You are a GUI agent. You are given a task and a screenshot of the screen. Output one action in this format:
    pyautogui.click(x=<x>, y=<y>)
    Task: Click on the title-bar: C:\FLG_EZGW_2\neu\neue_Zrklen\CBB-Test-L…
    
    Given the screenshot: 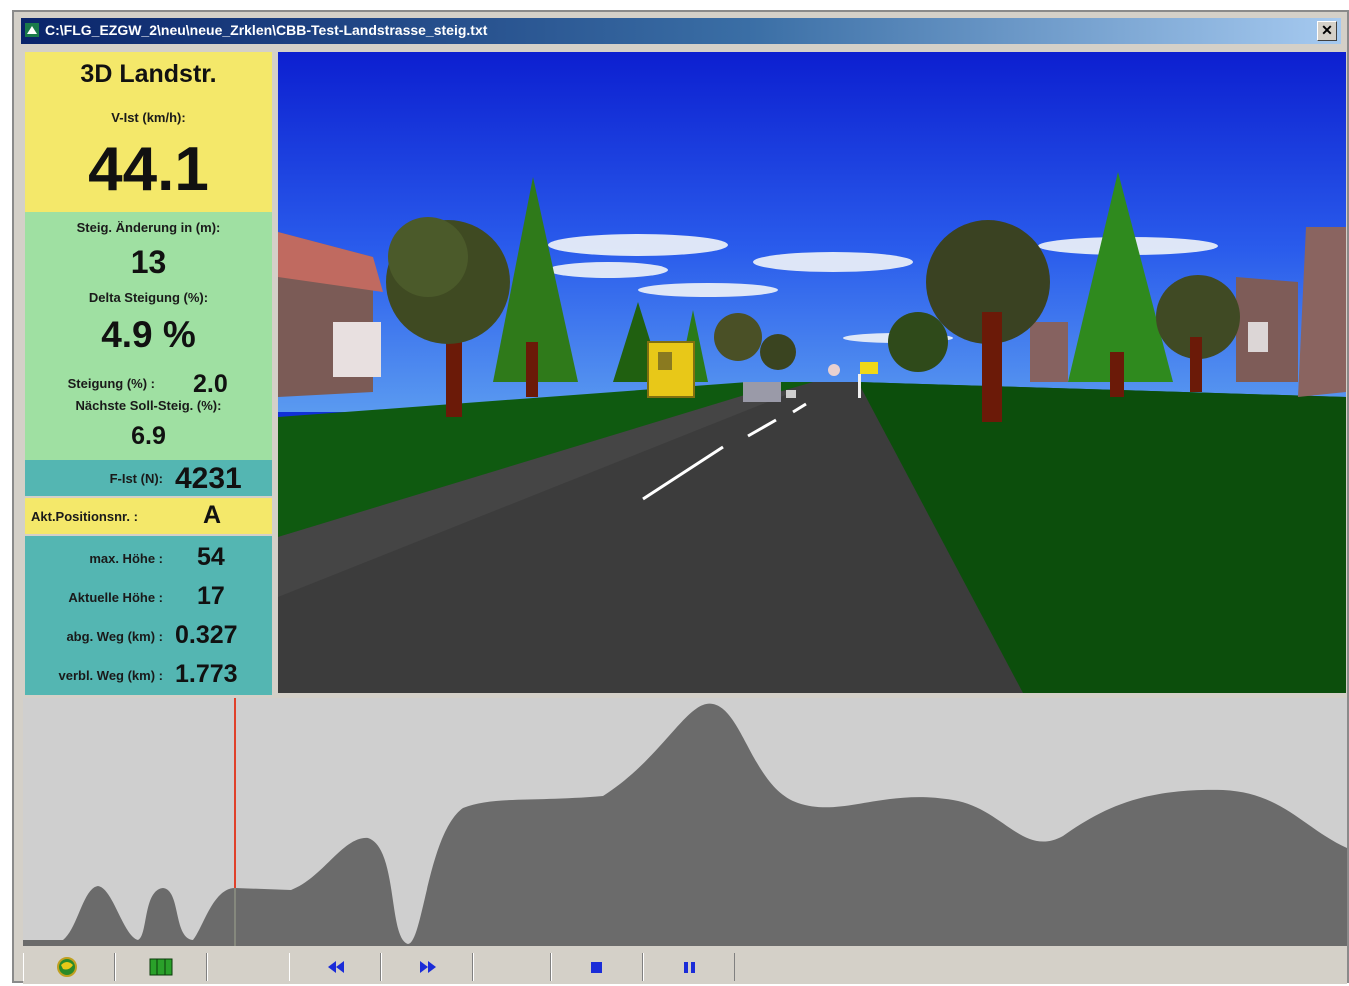 What is the action you would take?
    pyautogui.click(x=681, y=31)
    